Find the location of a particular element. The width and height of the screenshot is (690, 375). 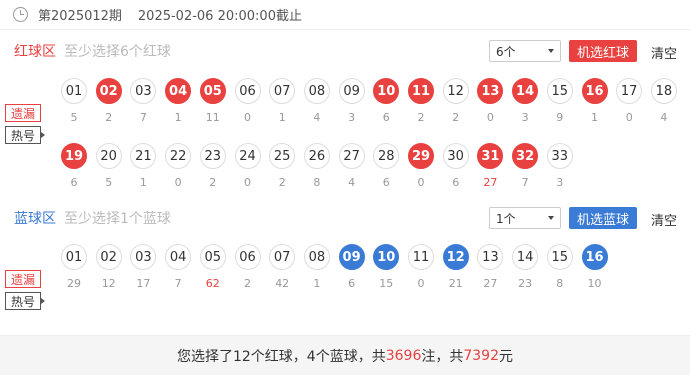

red-ball-23: 23 is located at coordinates (212, 156).